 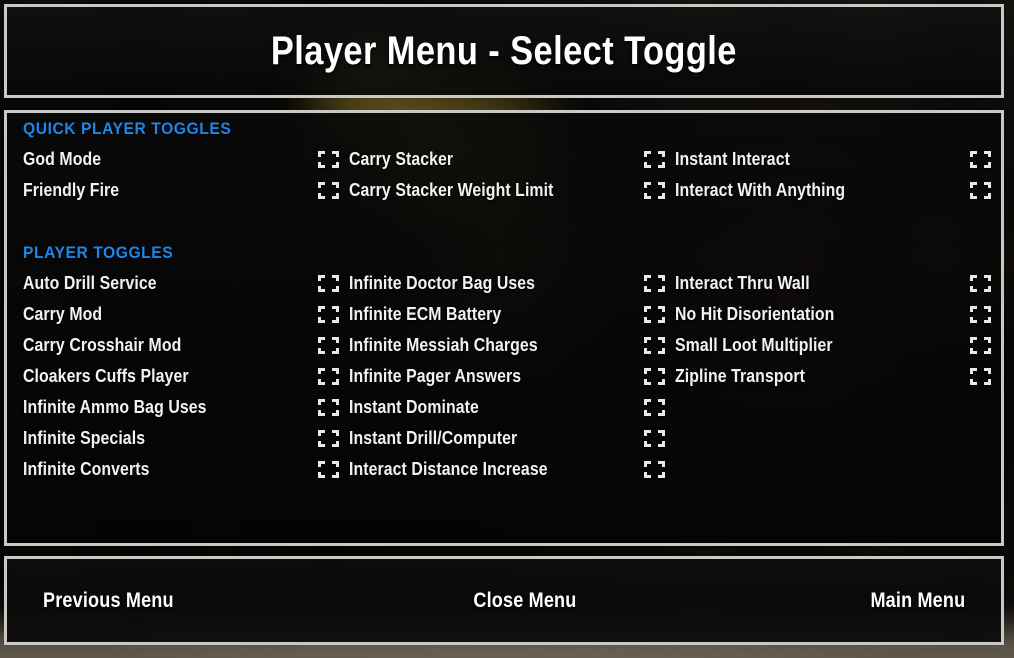 I want to click on toggle-label: Instant Drill/Computer, so click(x=433, y=438).